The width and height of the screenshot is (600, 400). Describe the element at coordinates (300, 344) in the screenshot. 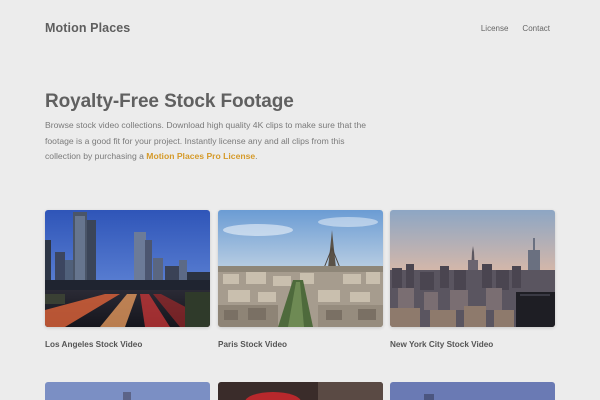

I see `collection-title: Paris Stock Video` at that location.